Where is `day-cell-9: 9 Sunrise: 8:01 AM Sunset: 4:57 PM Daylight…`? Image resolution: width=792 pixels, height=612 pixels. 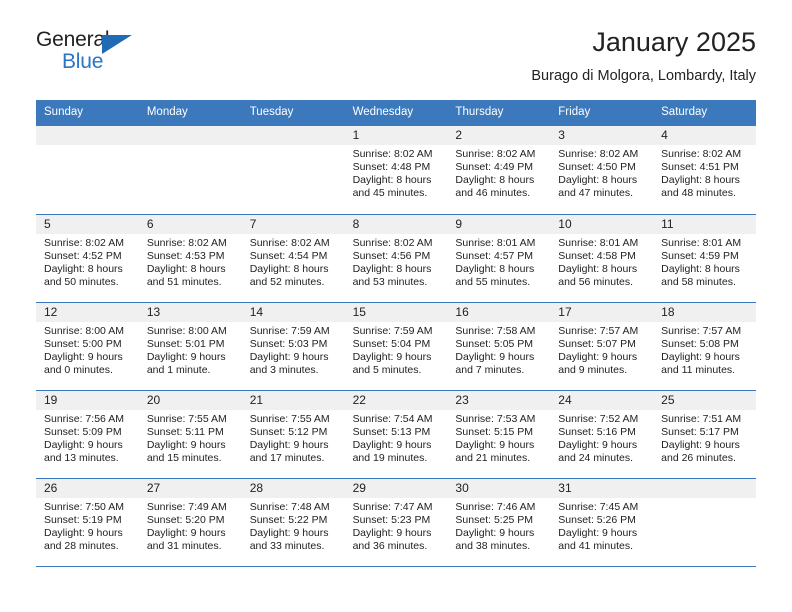
day-cell-9: 9 Sunrise: 8:01 AM Sunset: 4:57 PM Daylight… is located at coordinates (499, 258).